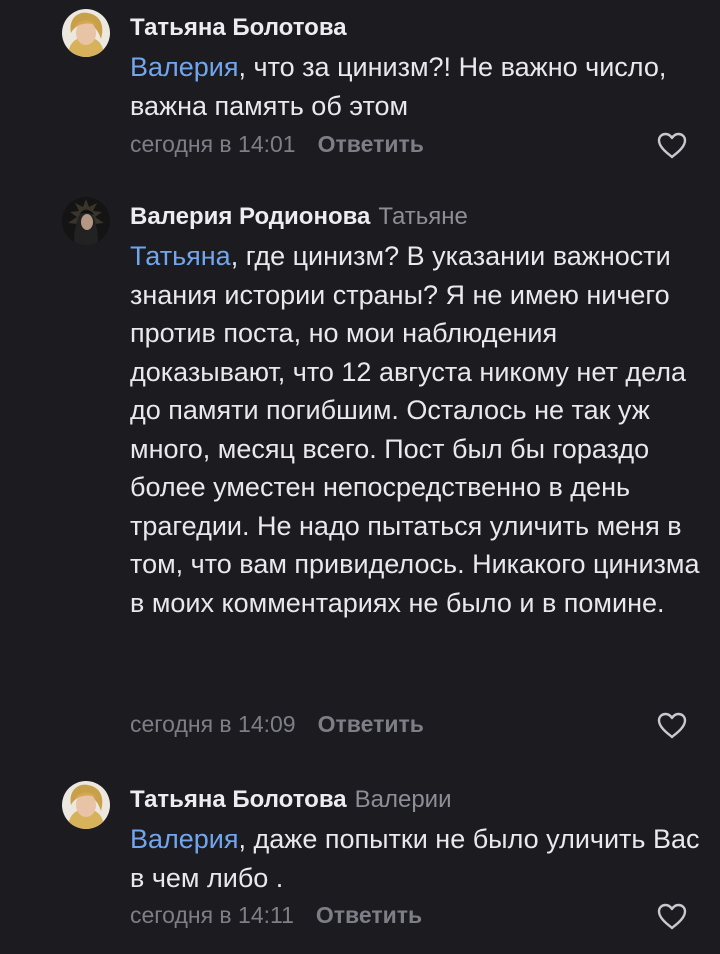 The height and width of the screenshot is (954, 720). I want to click on author-line: Валерия Родионова Татьяне, so click(299, 217).